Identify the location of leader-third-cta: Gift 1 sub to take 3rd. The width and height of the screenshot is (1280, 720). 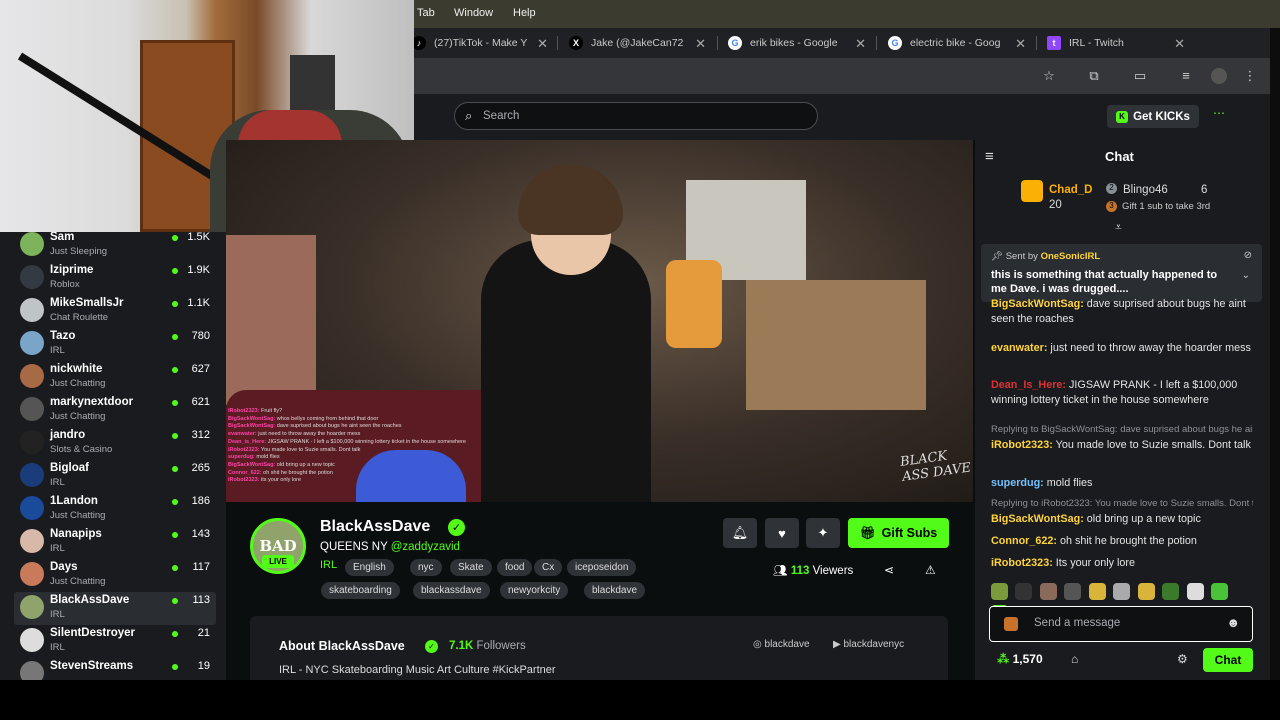
(1166, 206).